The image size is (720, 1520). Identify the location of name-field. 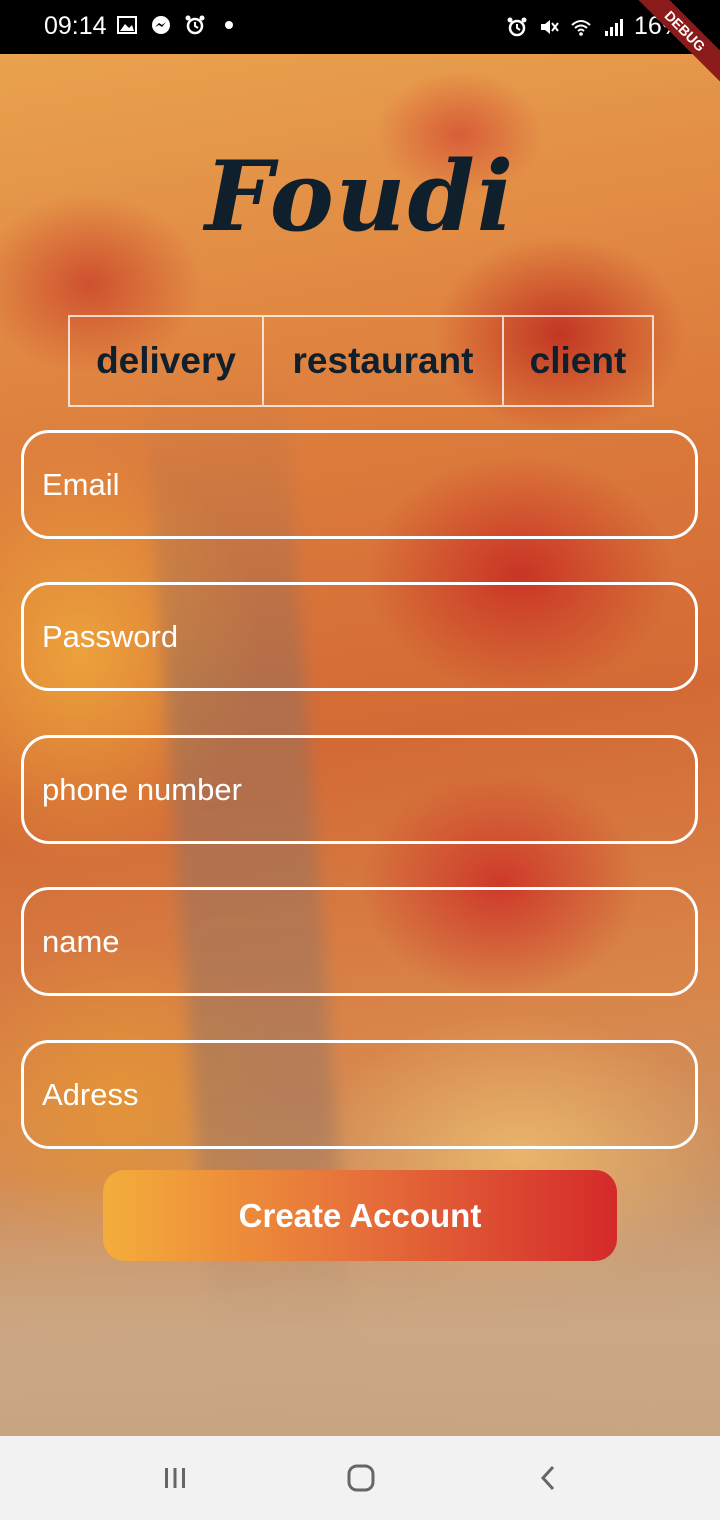
(359, 941).